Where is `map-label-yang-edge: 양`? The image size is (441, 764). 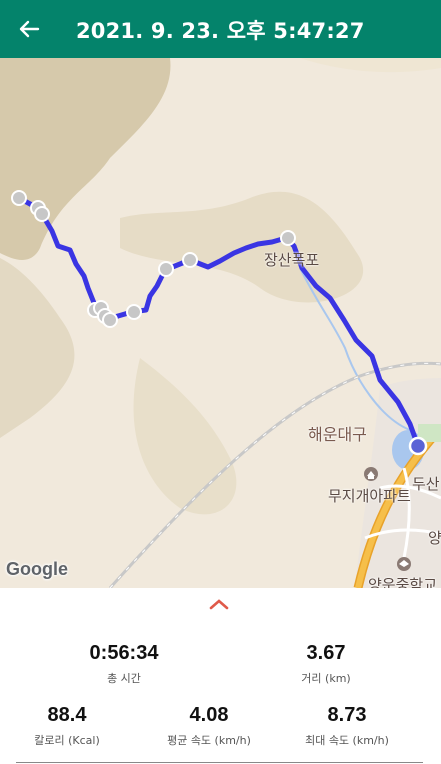 map-label-yang-edge: 양 is located at coordinates (434, 538).